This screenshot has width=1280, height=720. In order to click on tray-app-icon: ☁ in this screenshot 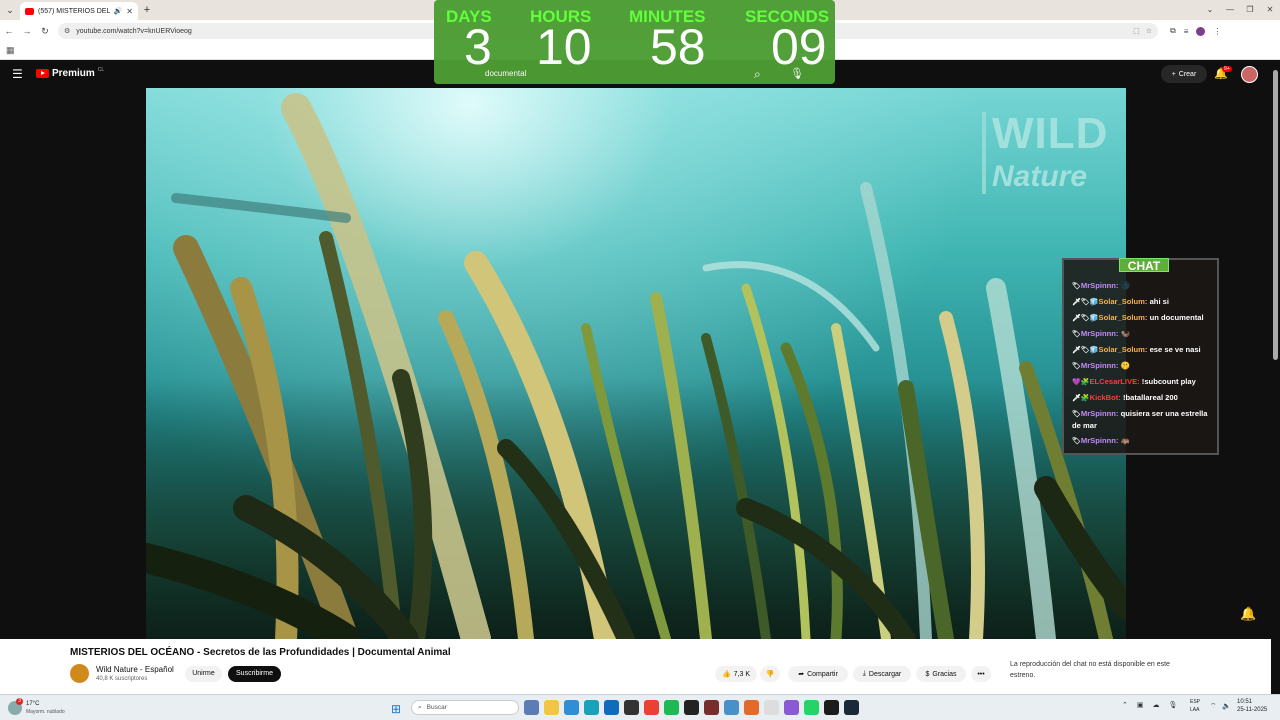, I will do `click(1156, 705)`.